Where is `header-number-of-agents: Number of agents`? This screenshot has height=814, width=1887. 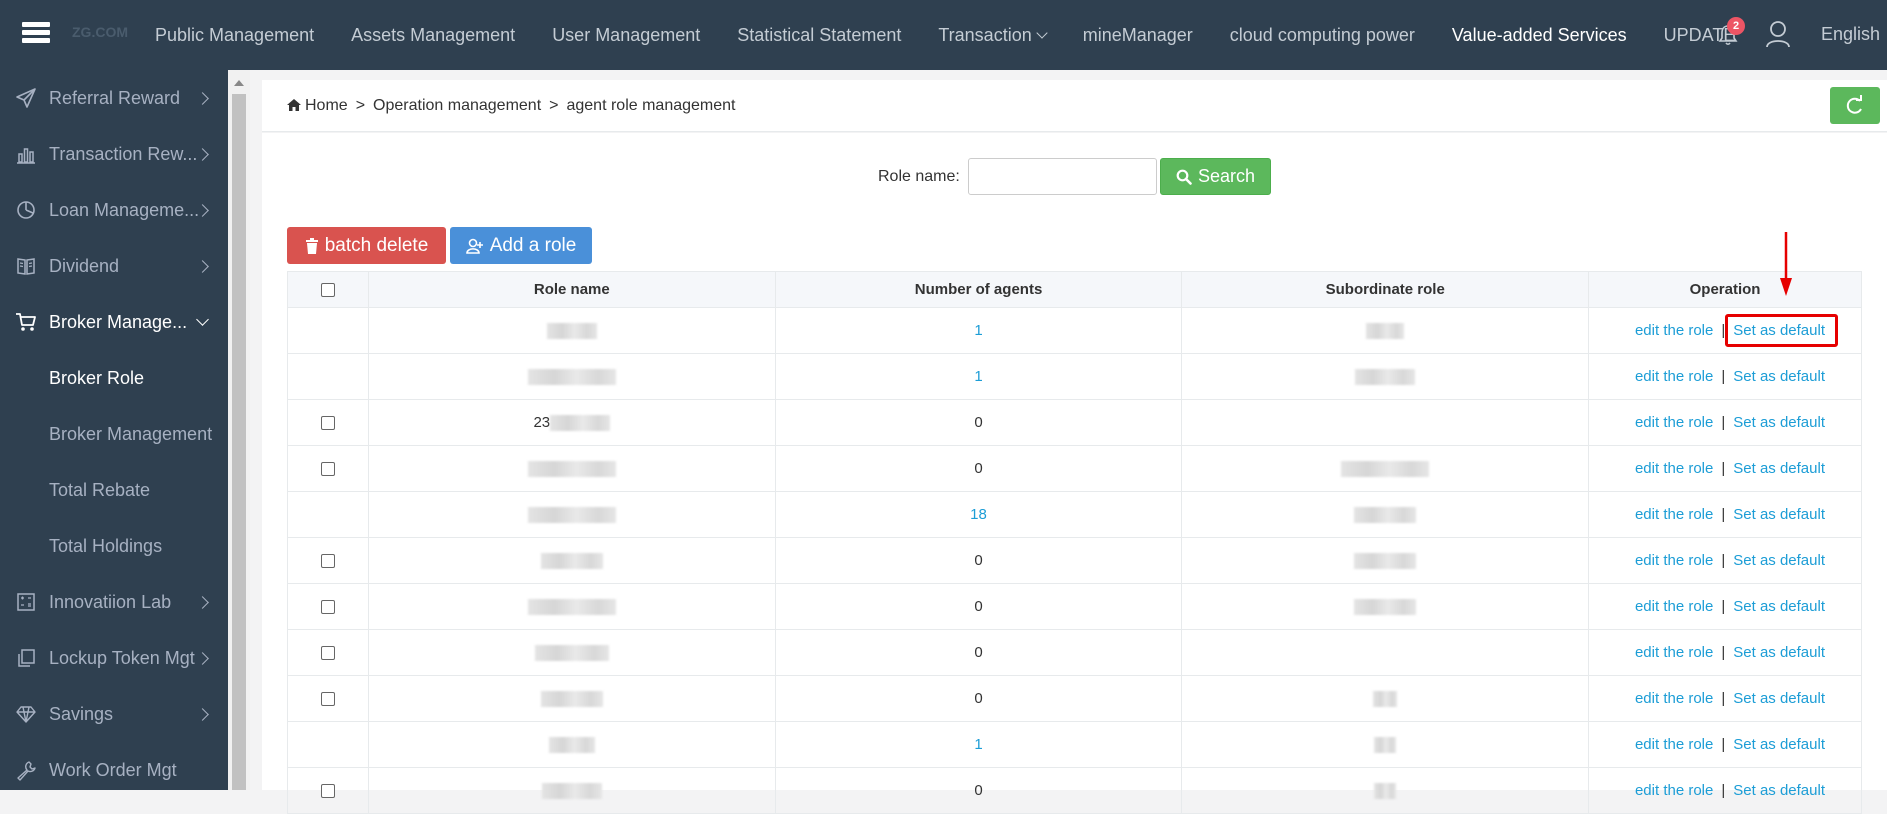 header-number-of-agents: Number of agents is located at coordinates (978, 289).